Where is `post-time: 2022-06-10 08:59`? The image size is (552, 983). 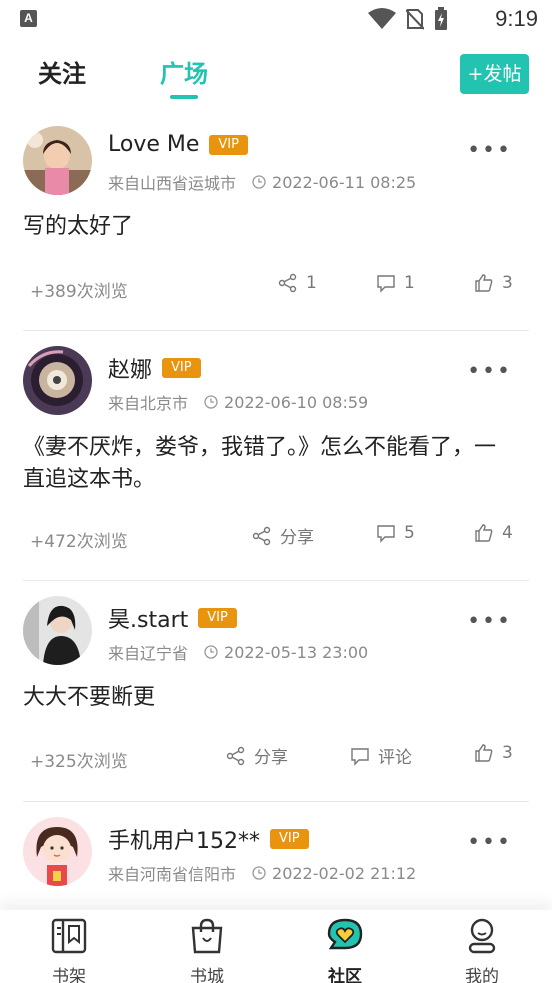
post-time: 2022-06-10 08:59 is located at coordinates (296, 402).